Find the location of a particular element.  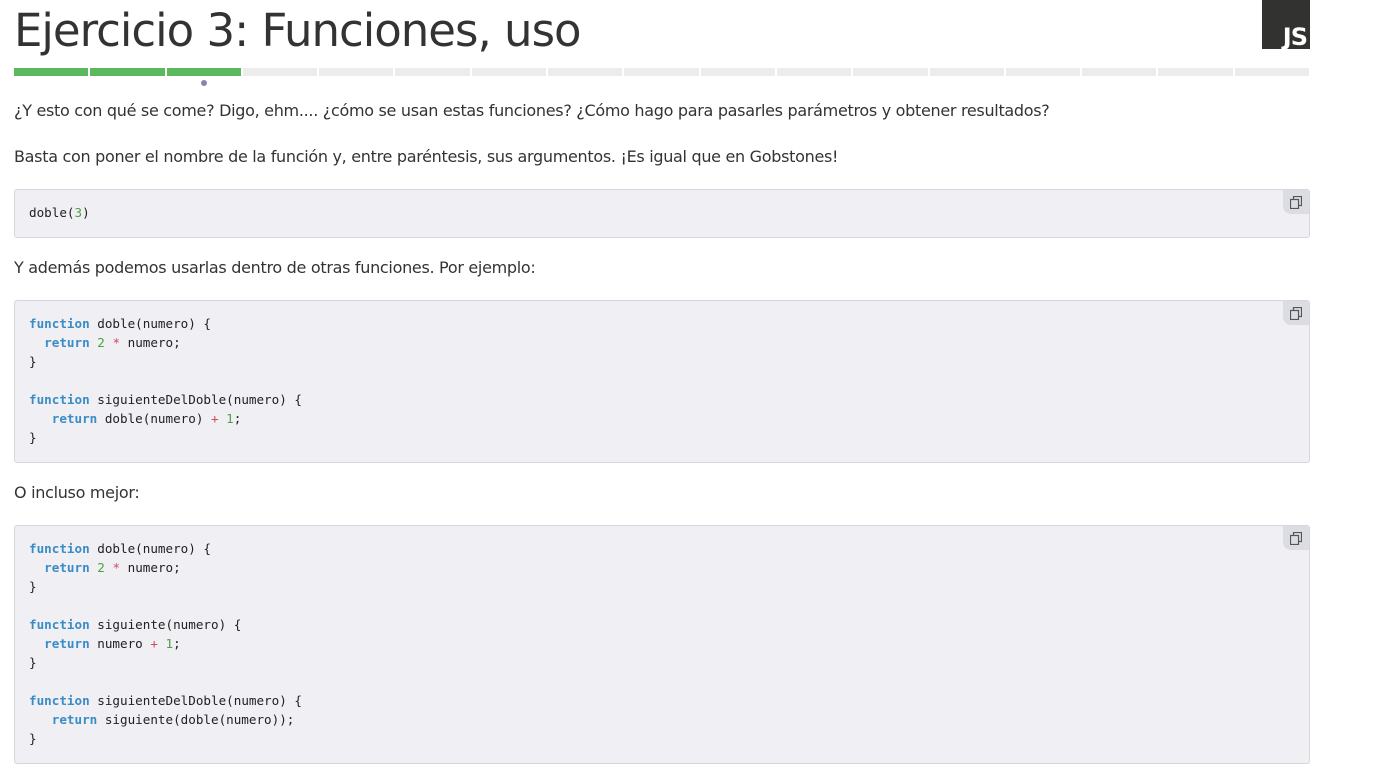

page-title: Ejercicio 3: Funciones, uso is located at coordinates (298, 30).